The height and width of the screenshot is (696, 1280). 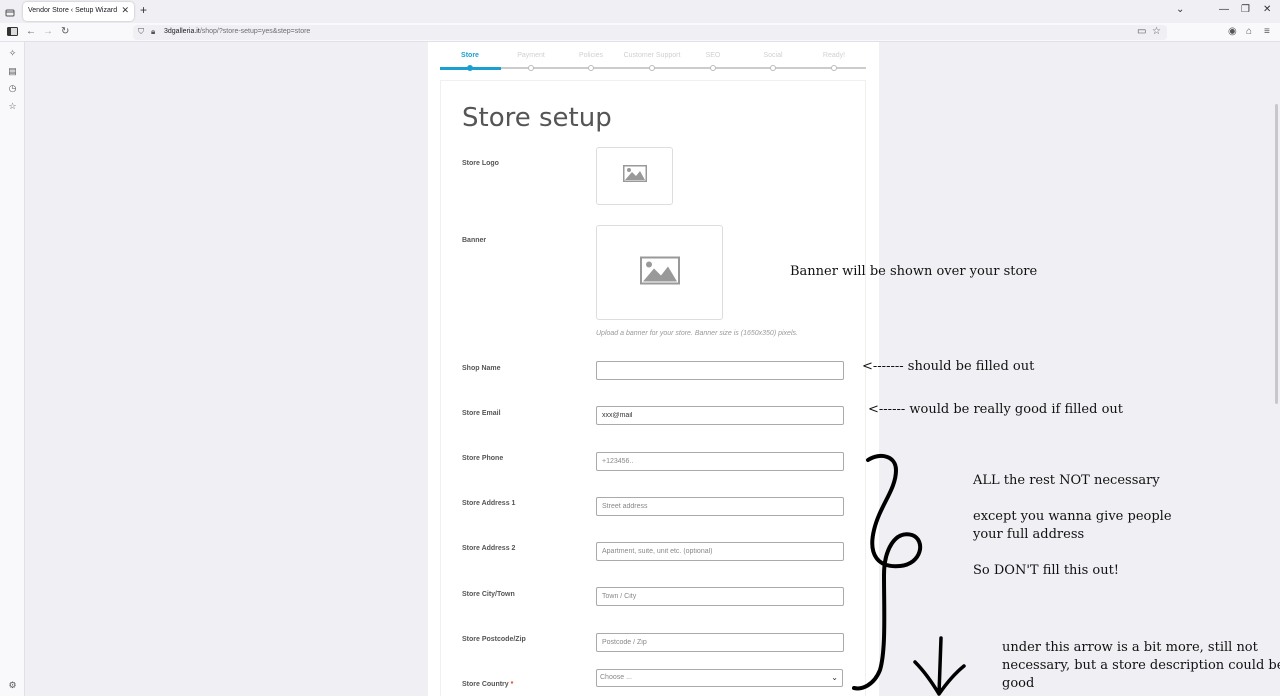 What do you see at coordinates (1072, 516) in the screenshot?
I see `rest-annotation-line2: except you wanna give people` at bounding box center [1072, 516].